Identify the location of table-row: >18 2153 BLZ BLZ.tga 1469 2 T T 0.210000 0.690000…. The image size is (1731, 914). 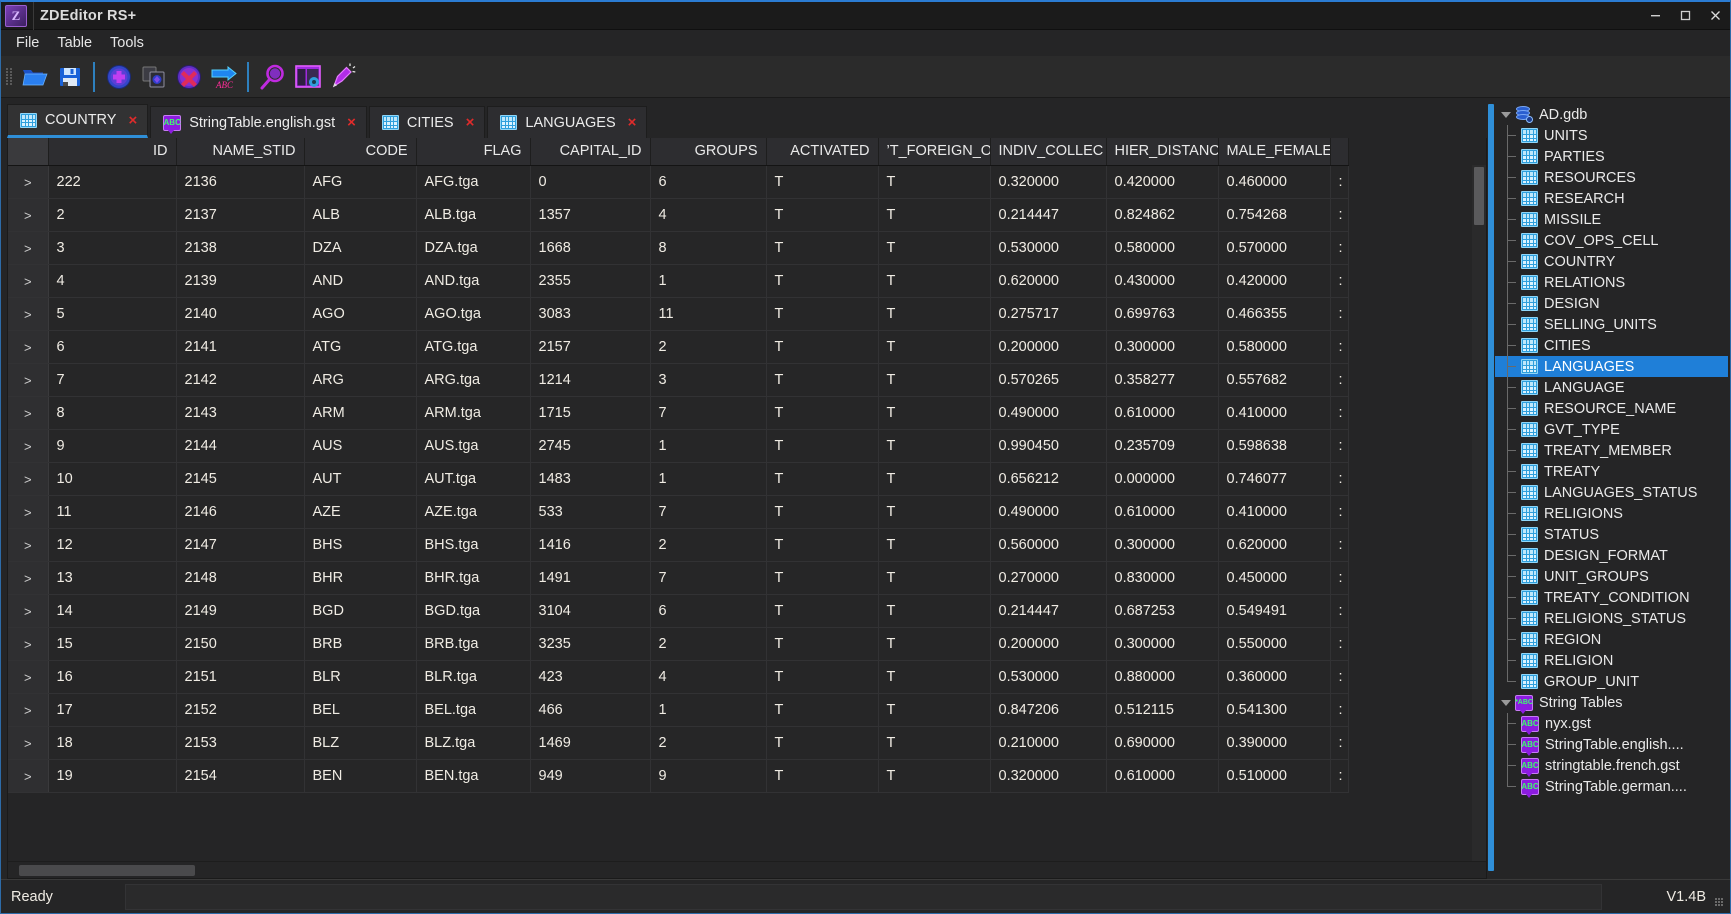
(678, 743).